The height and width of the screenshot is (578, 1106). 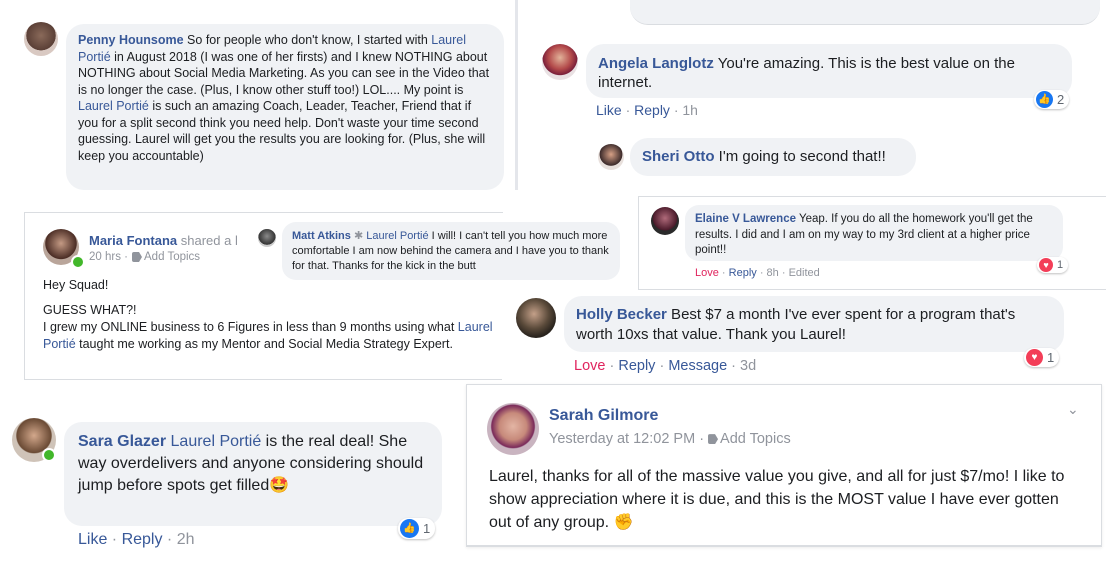 What do you see at coordinates (665, 366) in the screenshot?
I see `comment-actions: Love · Reply · Message · 3d` at bounding box center [665, 366].